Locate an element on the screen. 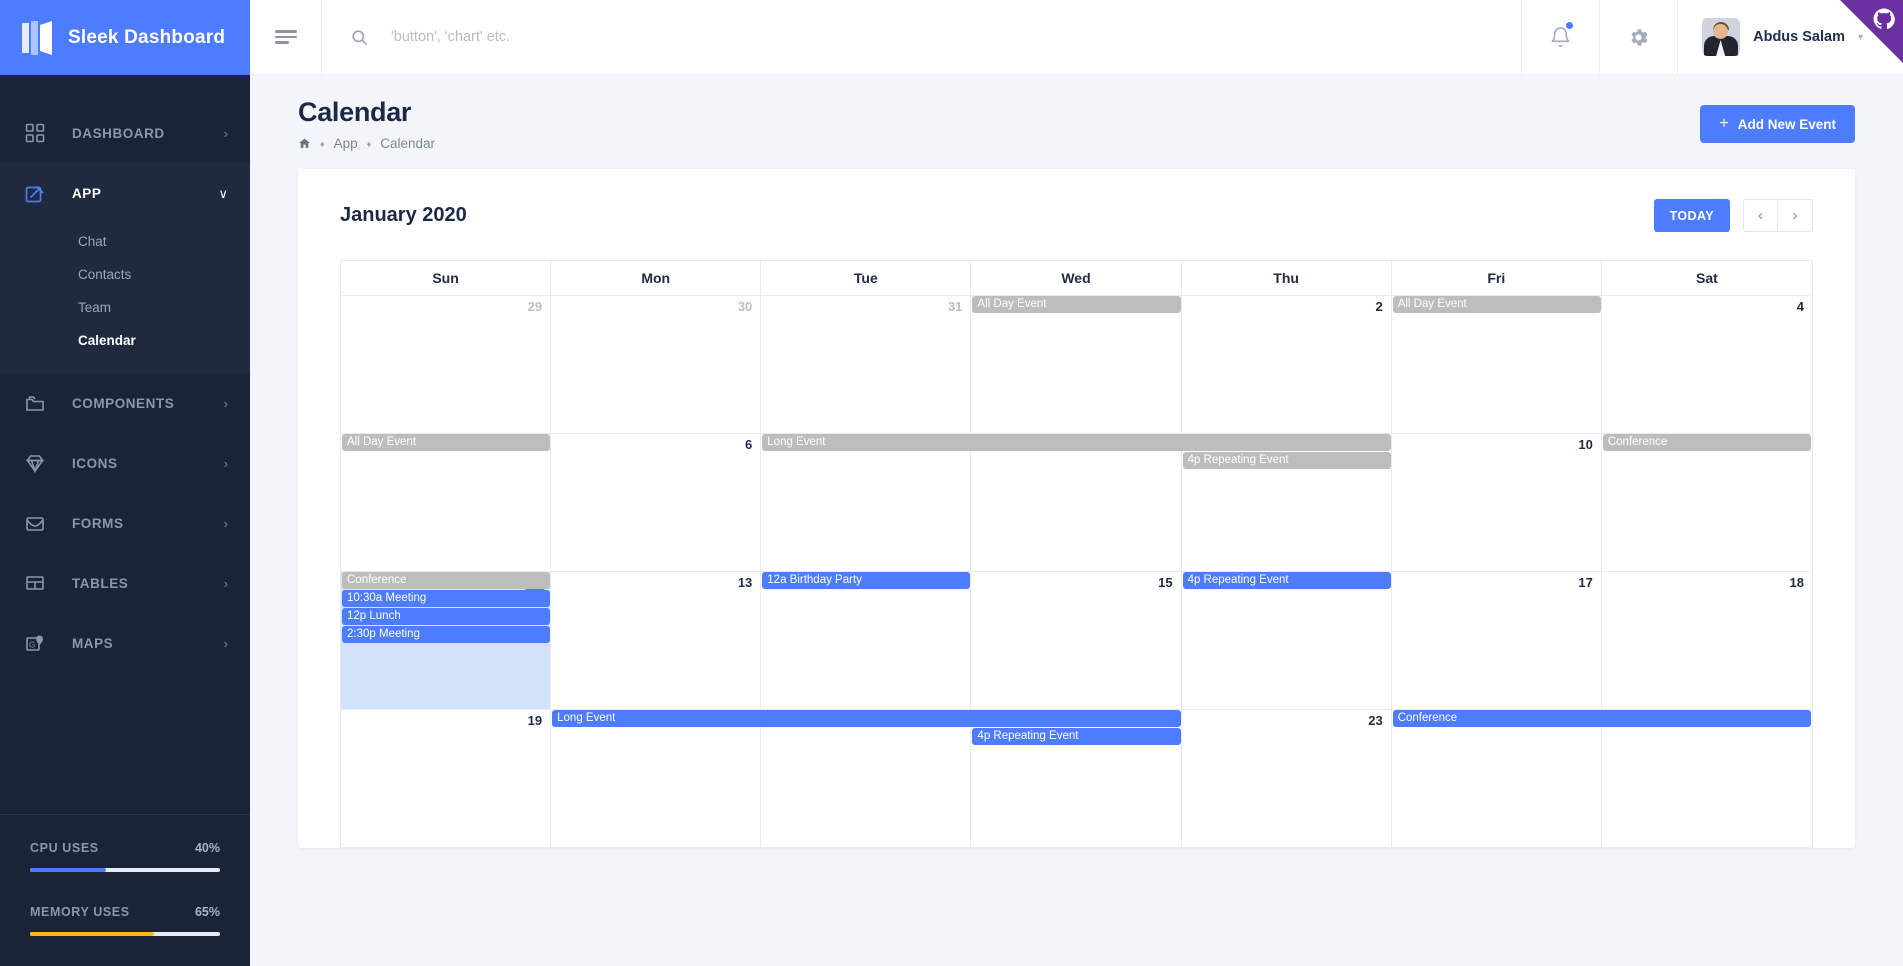  user-menu: Abdus Salam ▾ is located at coordinates (1790, 37).